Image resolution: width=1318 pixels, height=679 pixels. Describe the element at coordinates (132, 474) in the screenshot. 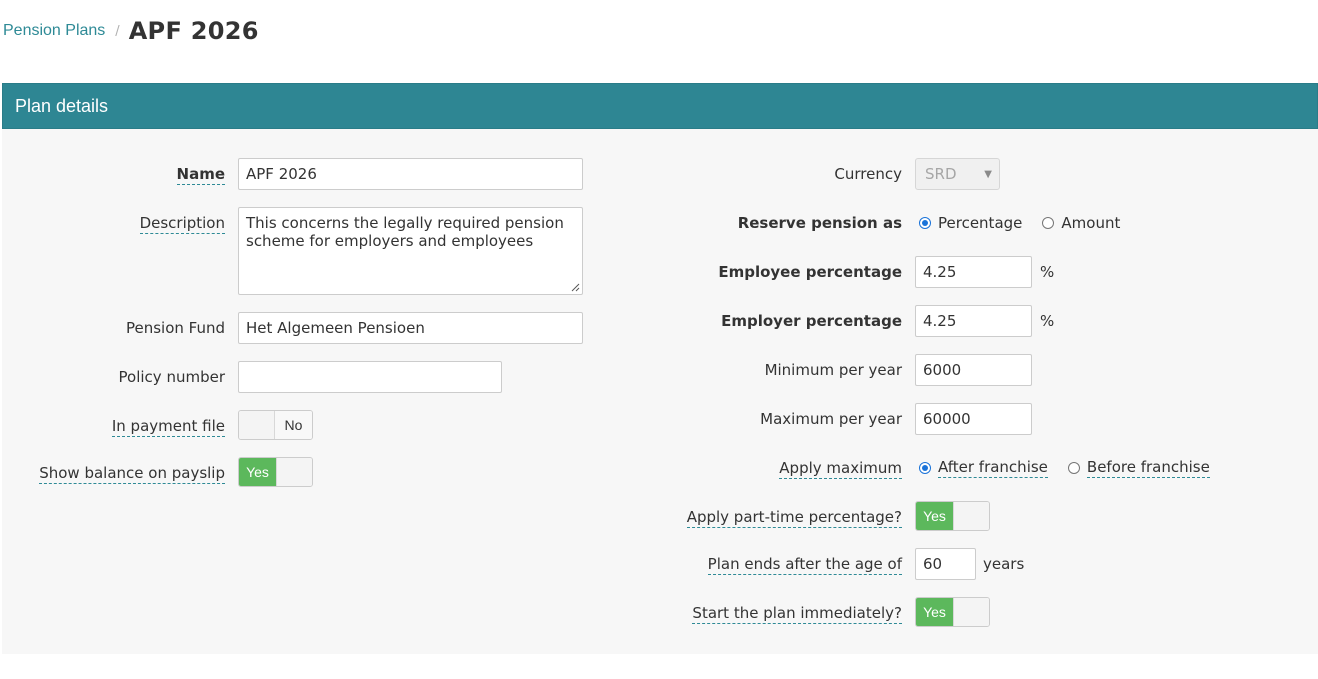

I see `show-balance-label: Show balance on payslip` at that location.